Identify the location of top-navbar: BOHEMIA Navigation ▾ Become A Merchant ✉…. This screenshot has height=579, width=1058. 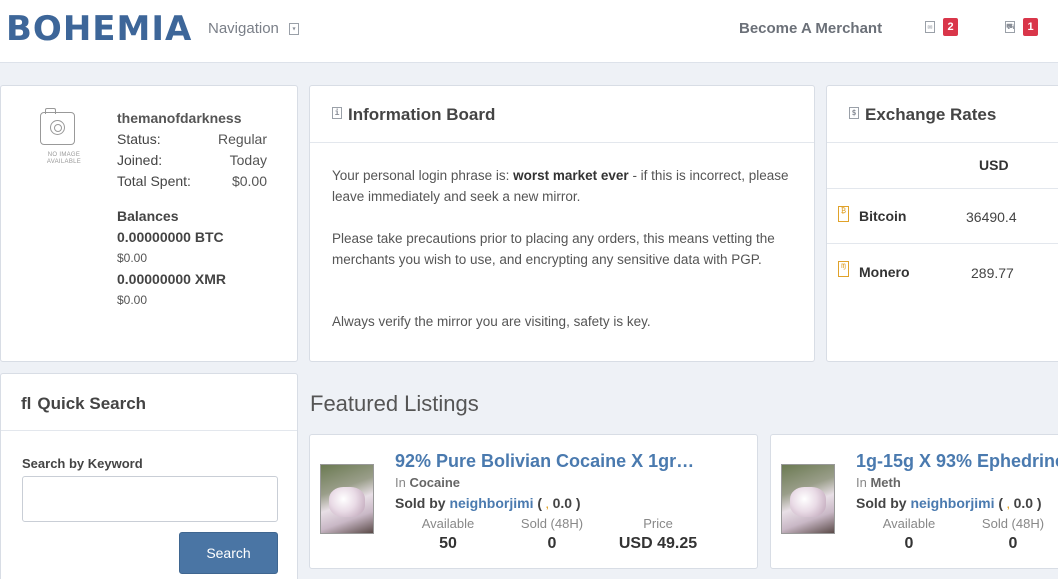
(529, 31).